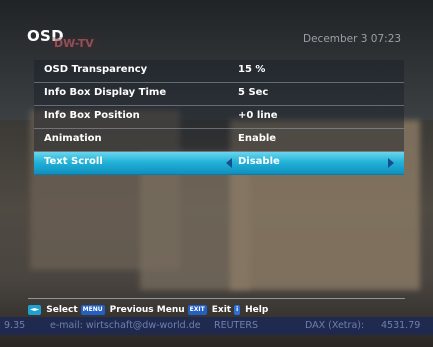  Describe the element at coordinates (15, 325) in the screenshot. I see `ticker-fragment: 9.35` at that location.